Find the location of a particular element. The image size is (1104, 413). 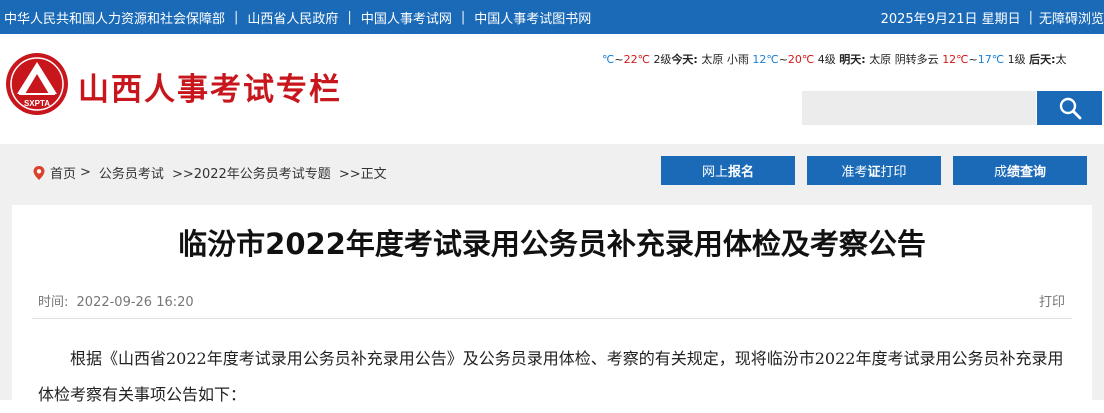

button-label-part: 准考 is located at coordinates (854, 172).